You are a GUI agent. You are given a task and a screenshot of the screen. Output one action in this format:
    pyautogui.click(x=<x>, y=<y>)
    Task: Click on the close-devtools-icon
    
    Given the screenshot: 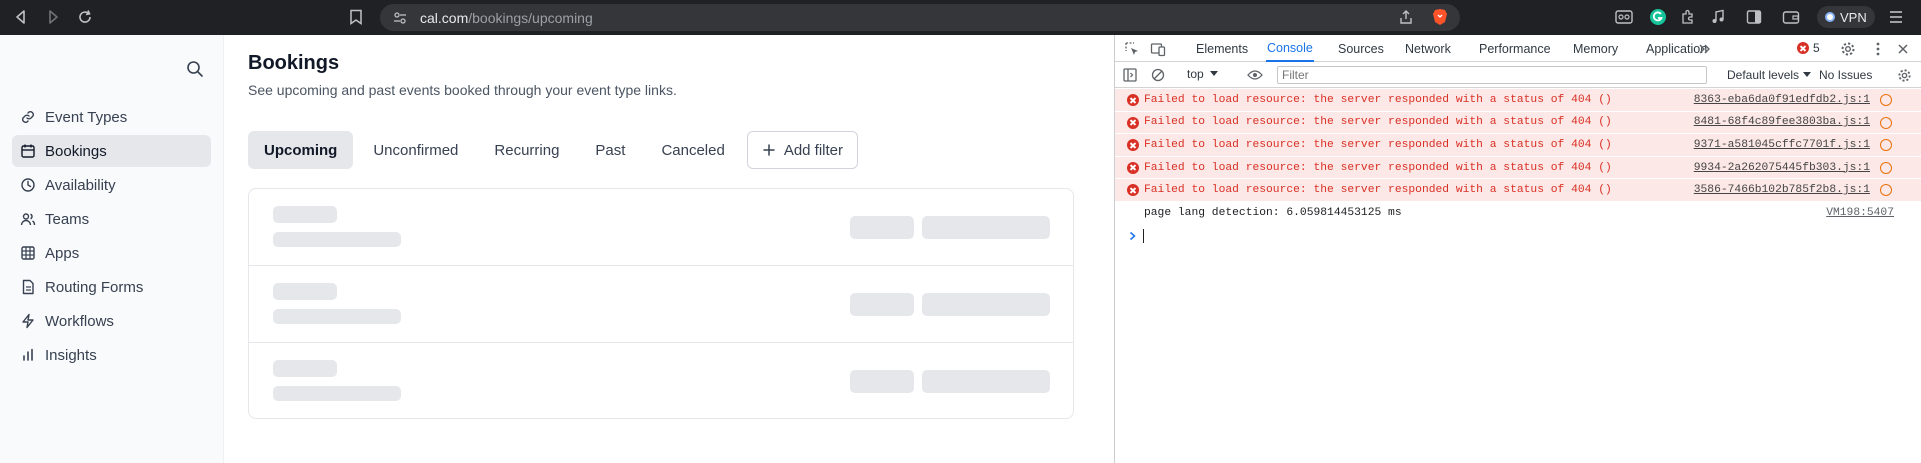 What is the action you would take?
    pyautogui.click(x=1903, y=49)
    